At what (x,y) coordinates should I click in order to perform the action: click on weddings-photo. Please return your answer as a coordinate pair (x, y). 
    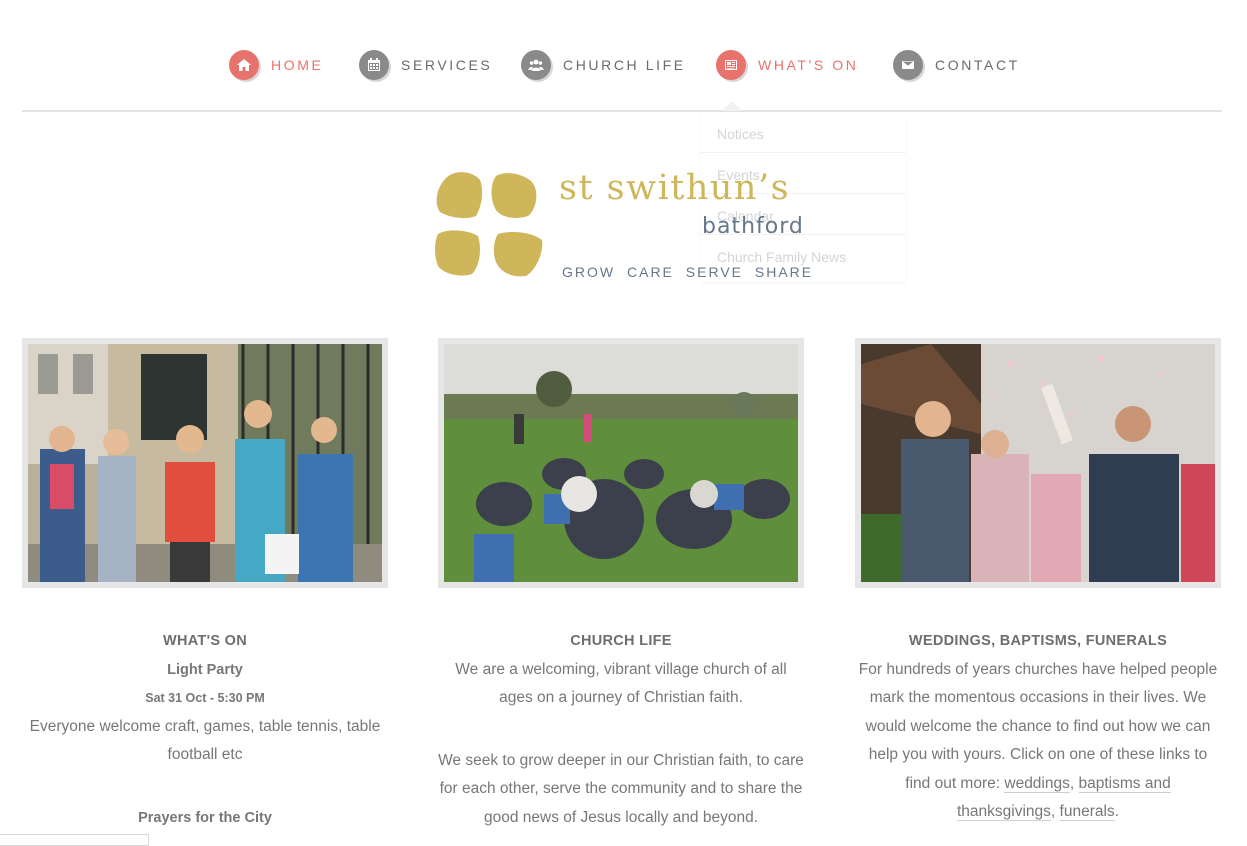
    Looking at the image, I should click on (1038, 463).